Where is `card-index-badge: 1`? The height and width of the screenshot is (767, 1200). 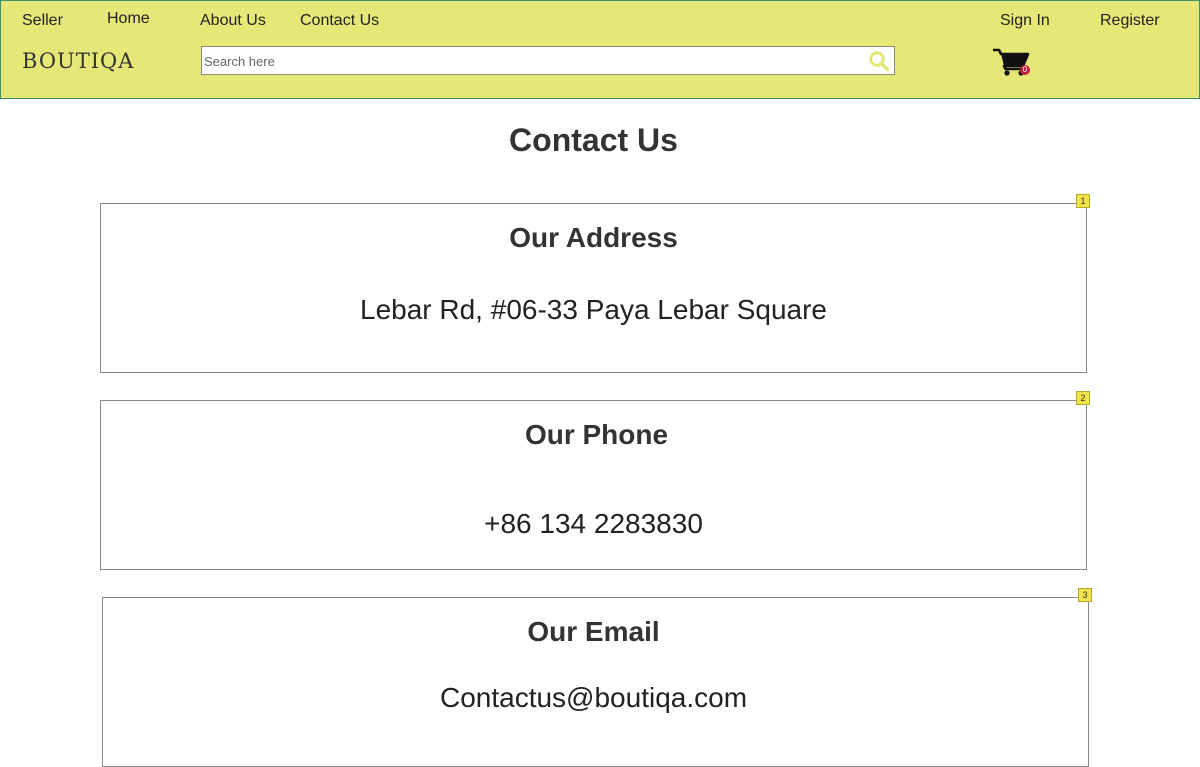 card-index-badge: 1 is located at coordinates (1083, 201).